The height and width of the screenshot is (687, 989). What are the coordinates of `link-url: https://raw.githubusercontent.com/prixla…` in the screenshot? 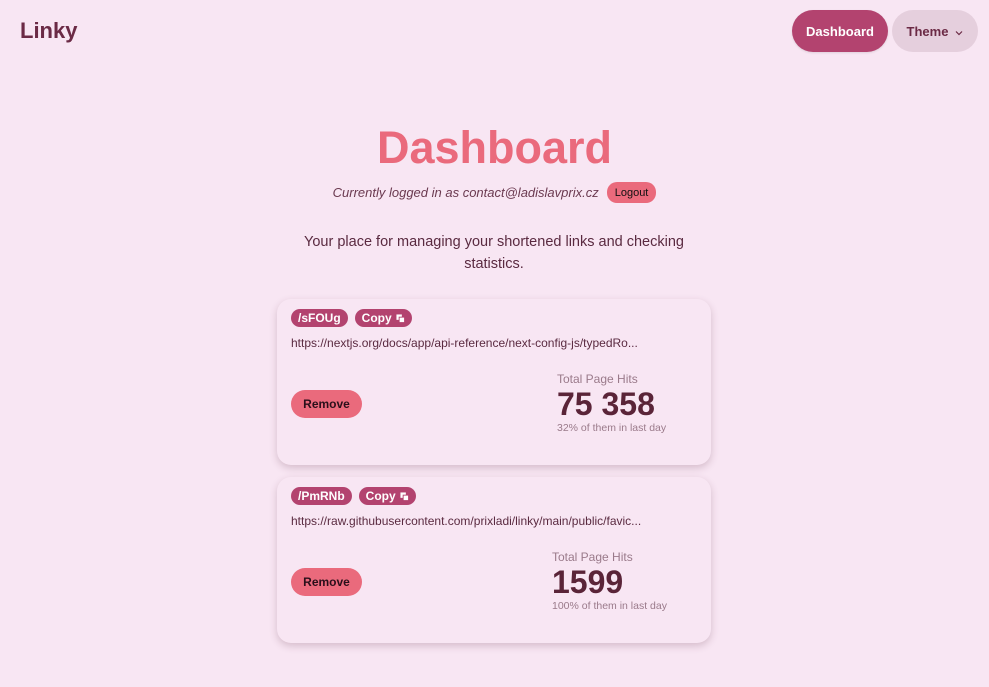 It's located at (493, 521).